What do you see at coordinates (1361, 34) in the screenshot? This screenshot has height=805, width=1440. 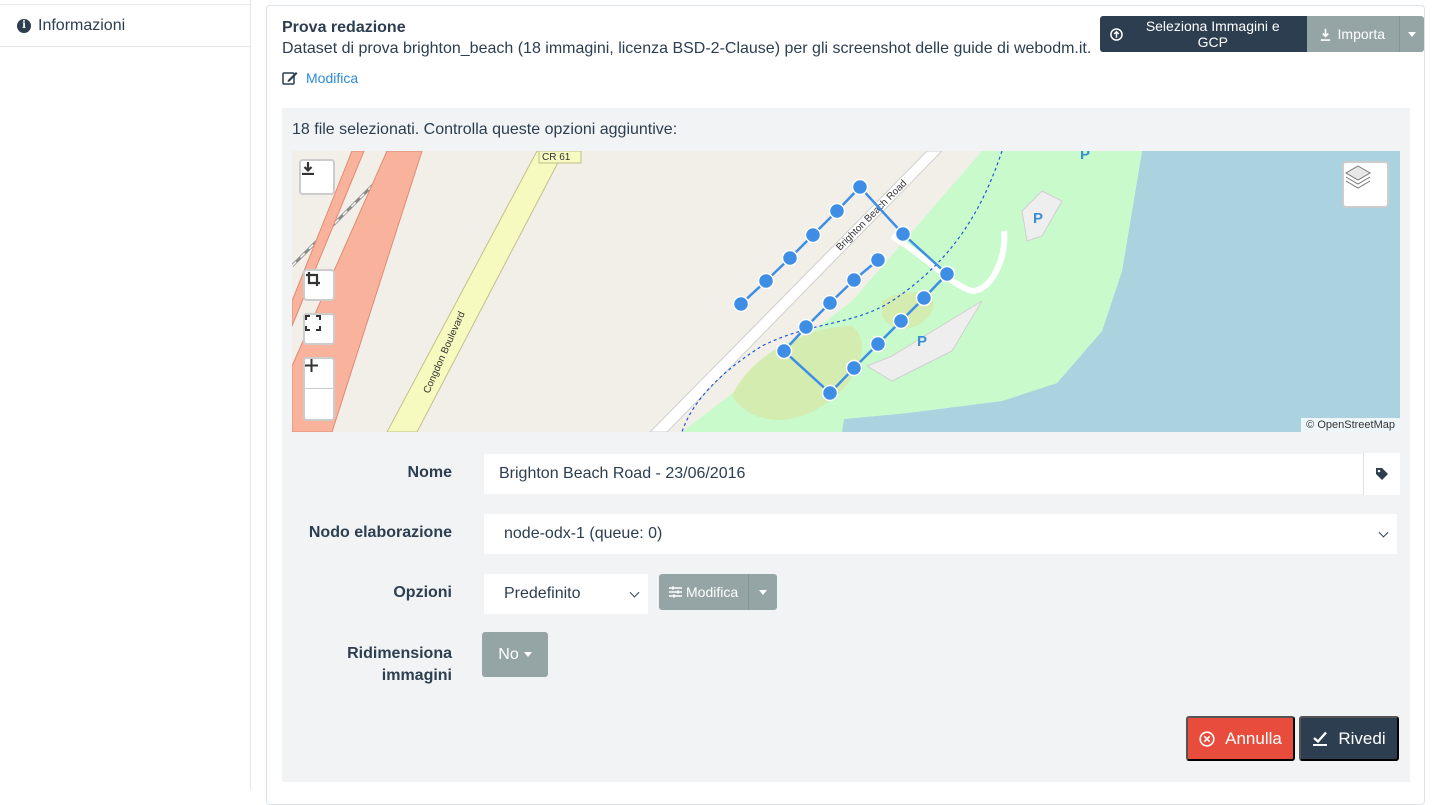 I see `import-label: Importa` at bounding box center [1361, 34].